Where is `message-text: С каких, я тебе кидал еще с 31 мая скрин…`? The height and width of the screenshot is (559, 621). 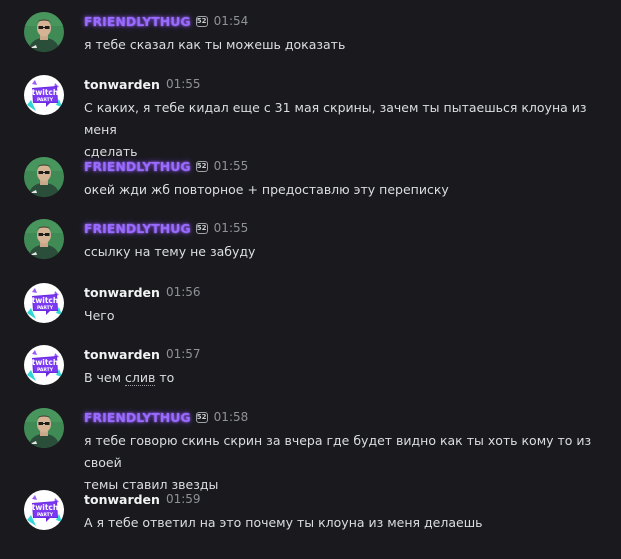
message-text: С каких, я тебе кидал еще с 31 мая скрин… is located at coordinates (344, 130).